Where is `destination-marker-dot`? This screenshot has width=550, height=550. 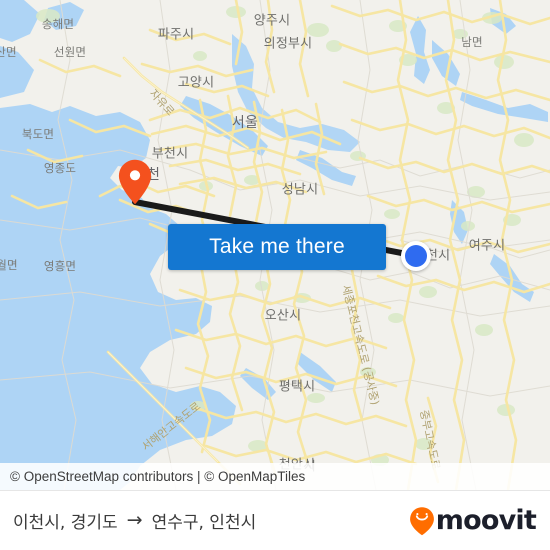
destination-marker-dot is located at coordinates (416, 256).